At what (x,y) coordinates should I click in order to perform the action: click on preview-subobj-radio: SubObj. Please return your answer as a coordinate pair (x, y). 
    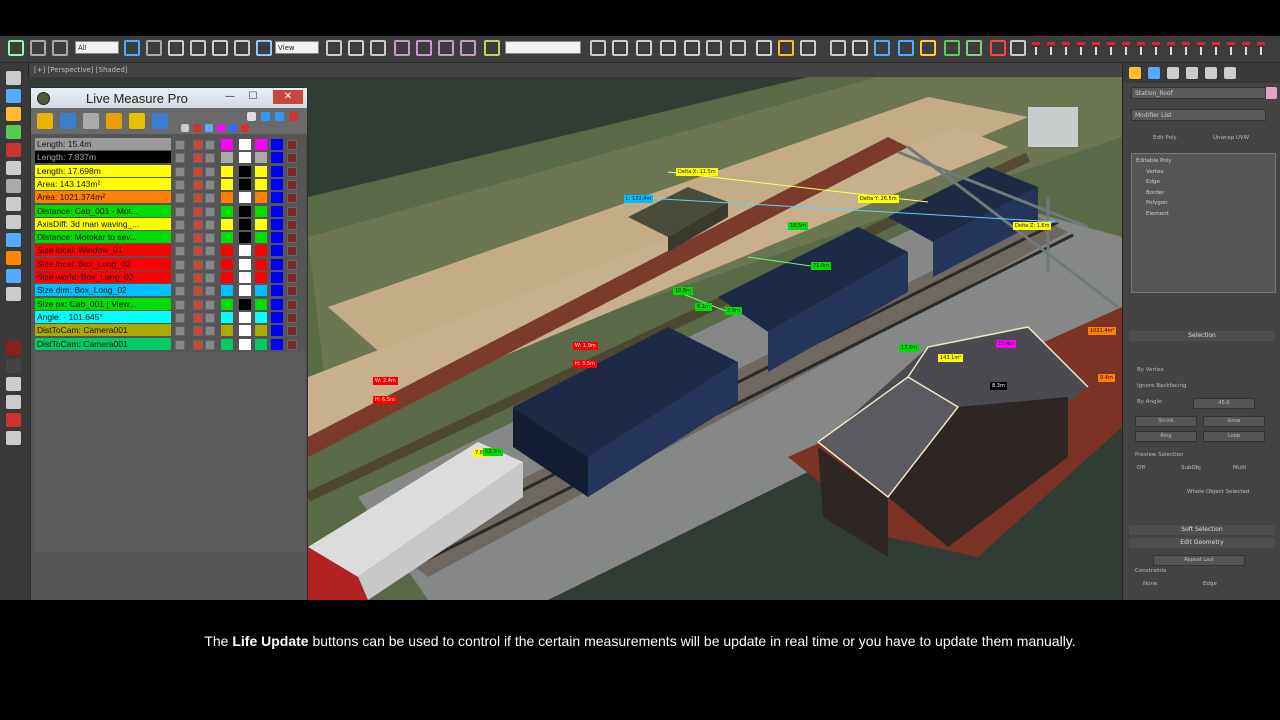
    Looking at the image, I should click on (1191, 468).